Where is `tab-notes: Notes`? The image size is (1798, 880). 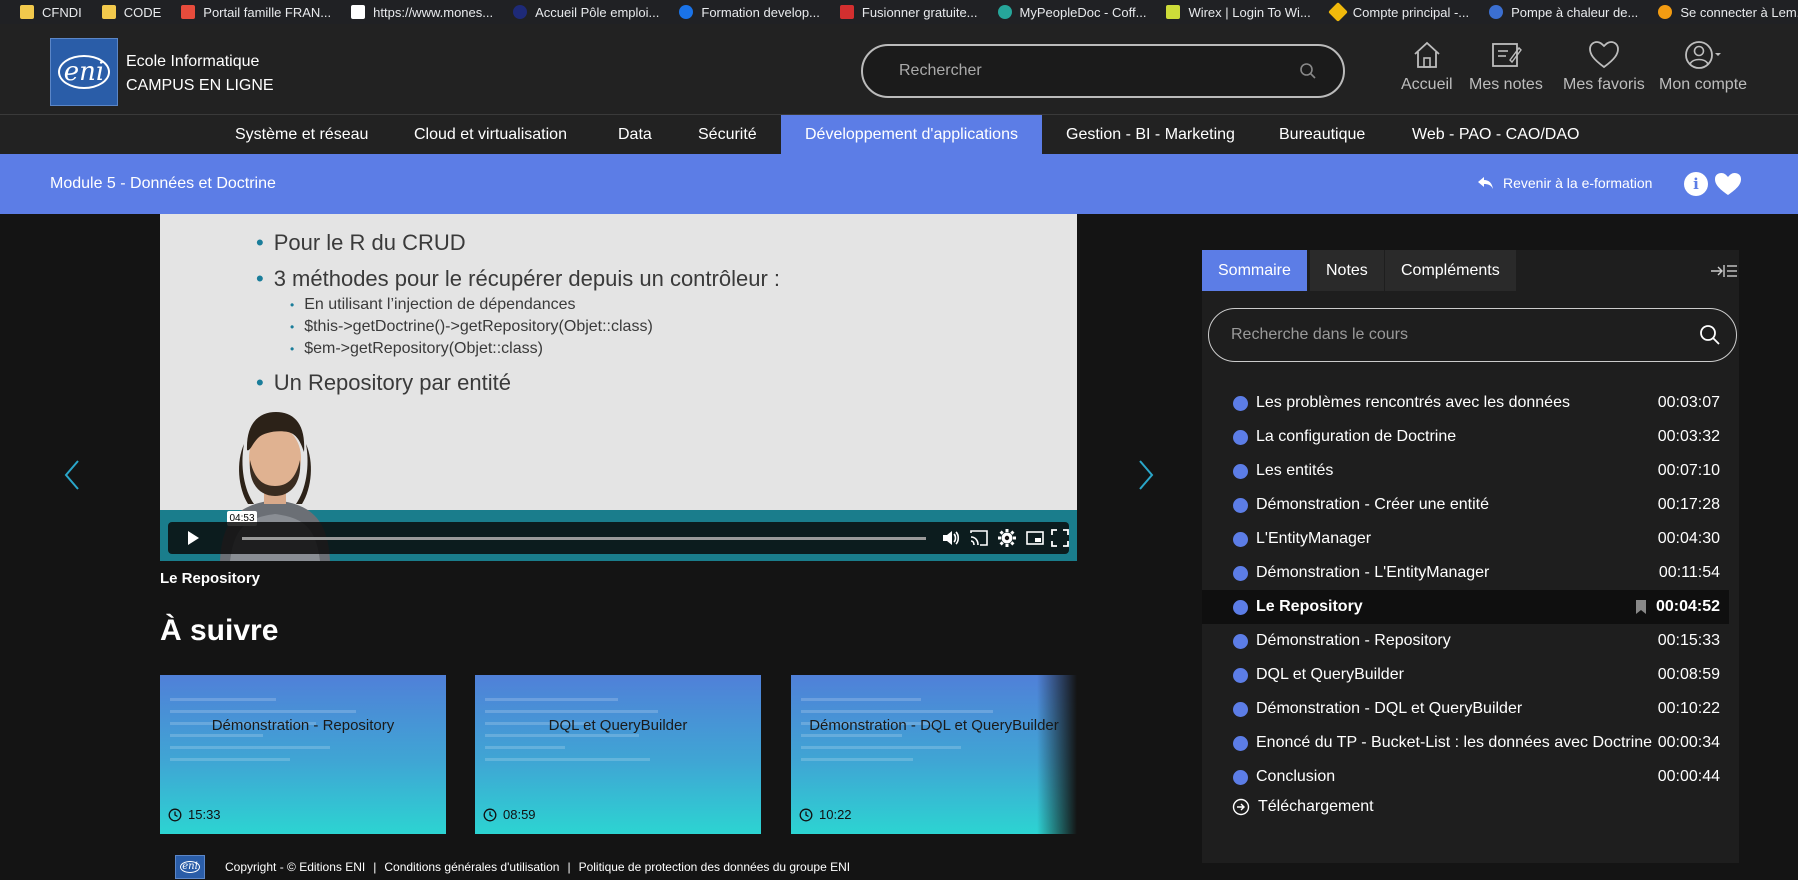 tab-notes: Notes is located at coordinates (1347, 270).